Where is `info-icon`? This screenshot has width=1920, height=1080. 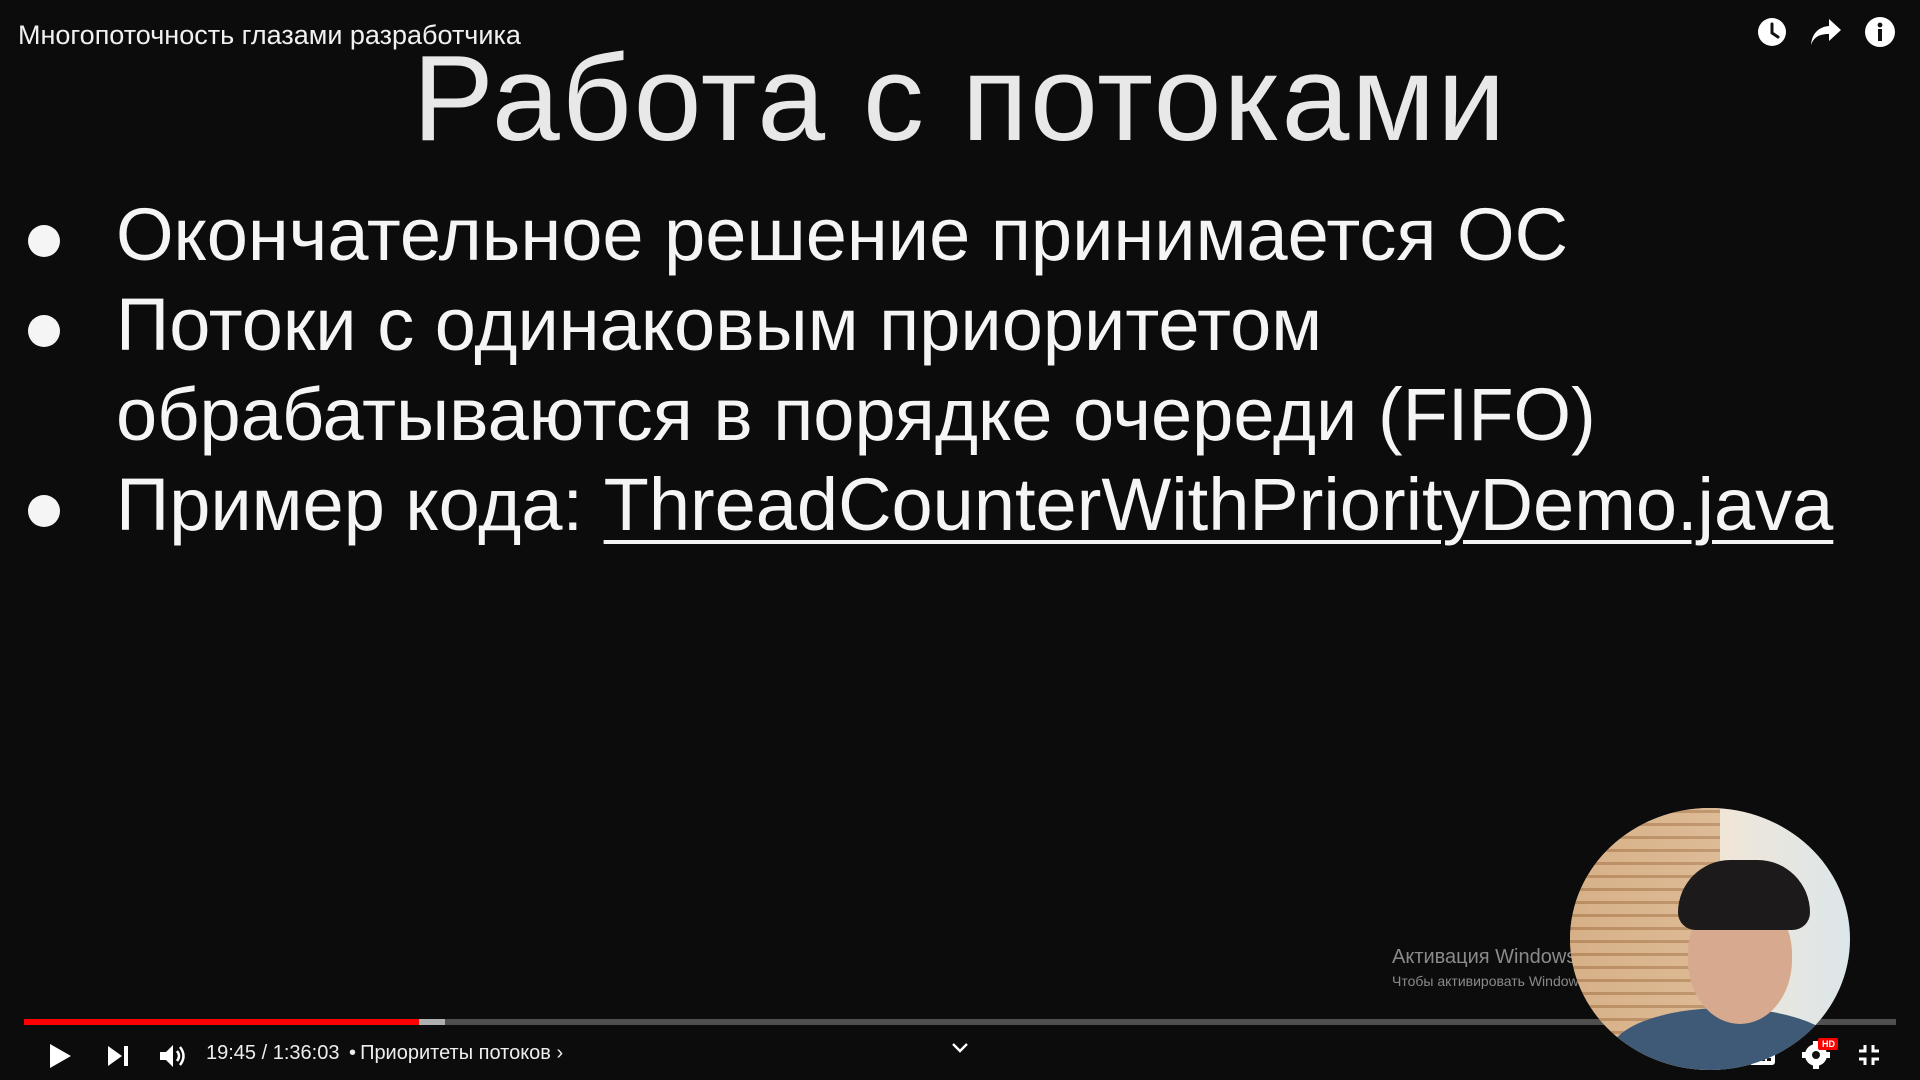
info-icon is located at coordinates (1880, 32).